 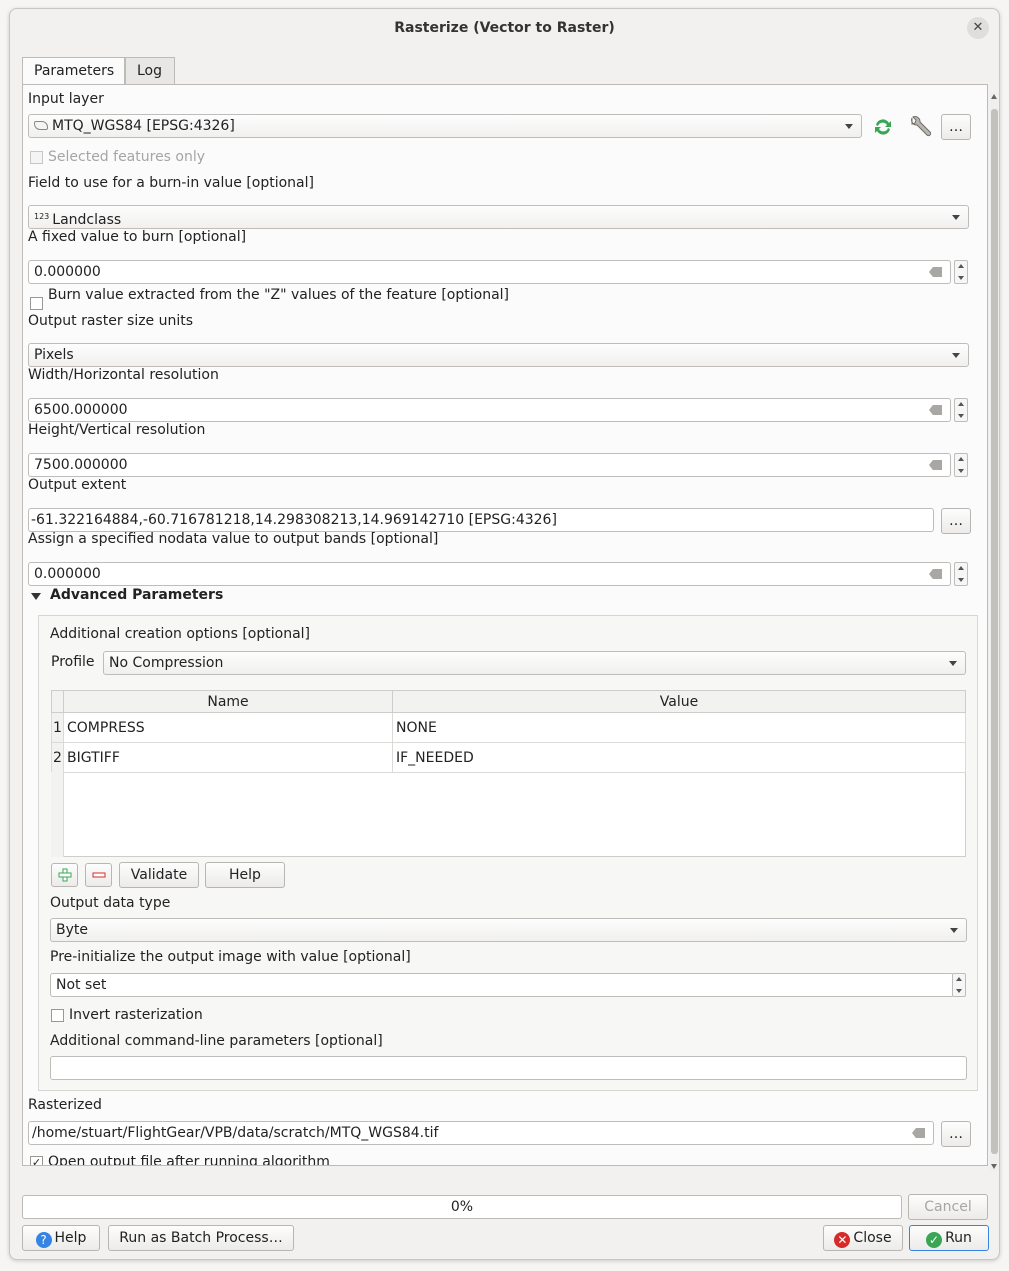 What do you see at coordinates (883, 127) in the screenshot?
I see `iterate-refresh-icon` at bounding box center [883, 127].